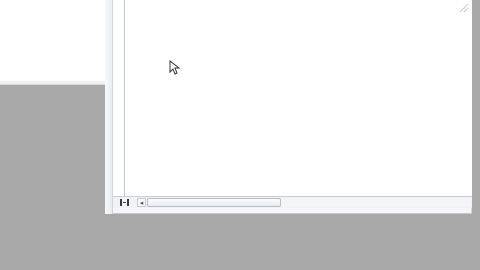 Image resolution: width=480 pixels, height=270 pixels. What do you see at coordinates (464, 8) in the screenshot?
I see `resize-grip-icon` at bounding box center [464, 8].